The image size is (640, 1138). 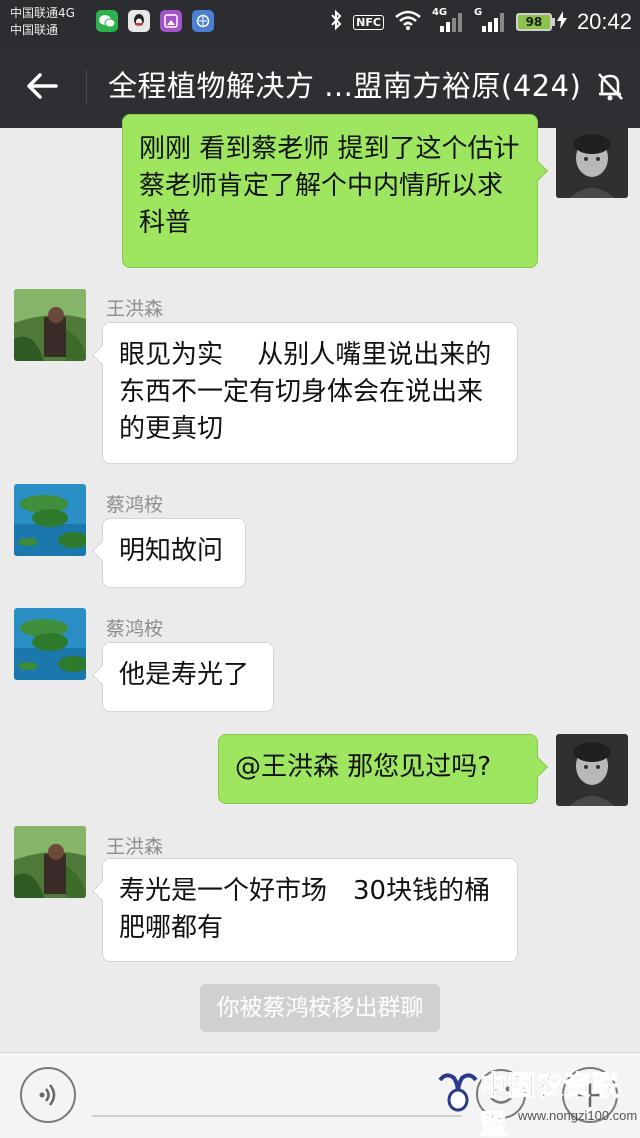 I want to click on carrier-line-2: 中国联通, so click(x=34, y=30).